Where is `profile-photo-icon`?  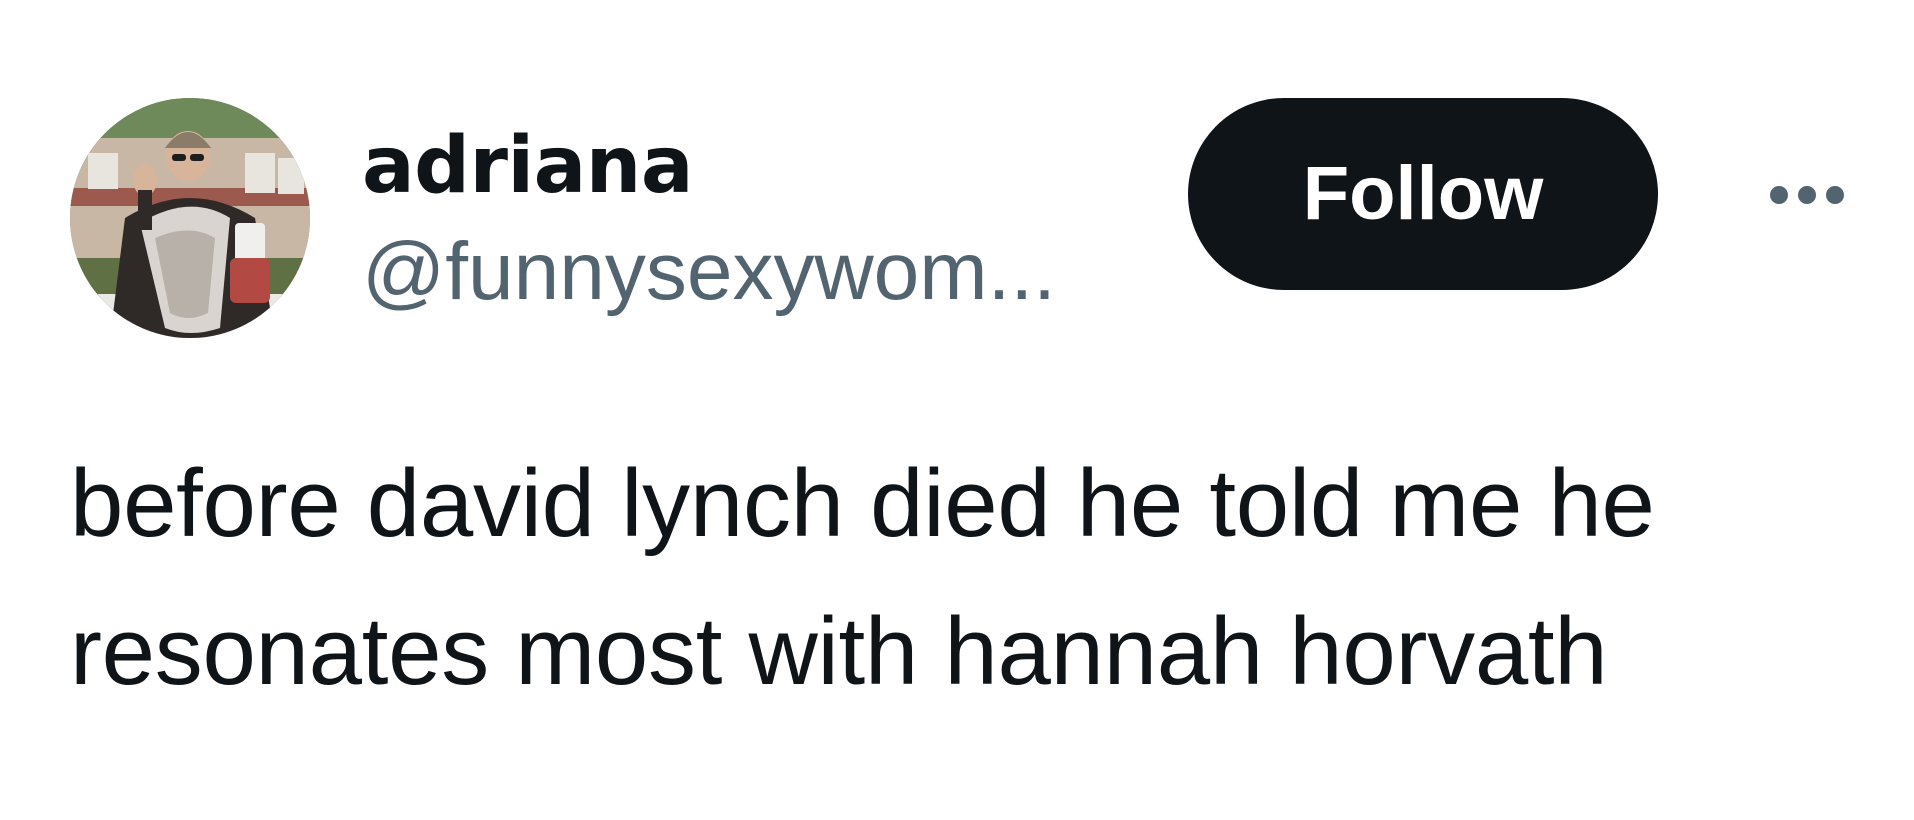
profile-photo-icon is located at coordinates (190, 218).